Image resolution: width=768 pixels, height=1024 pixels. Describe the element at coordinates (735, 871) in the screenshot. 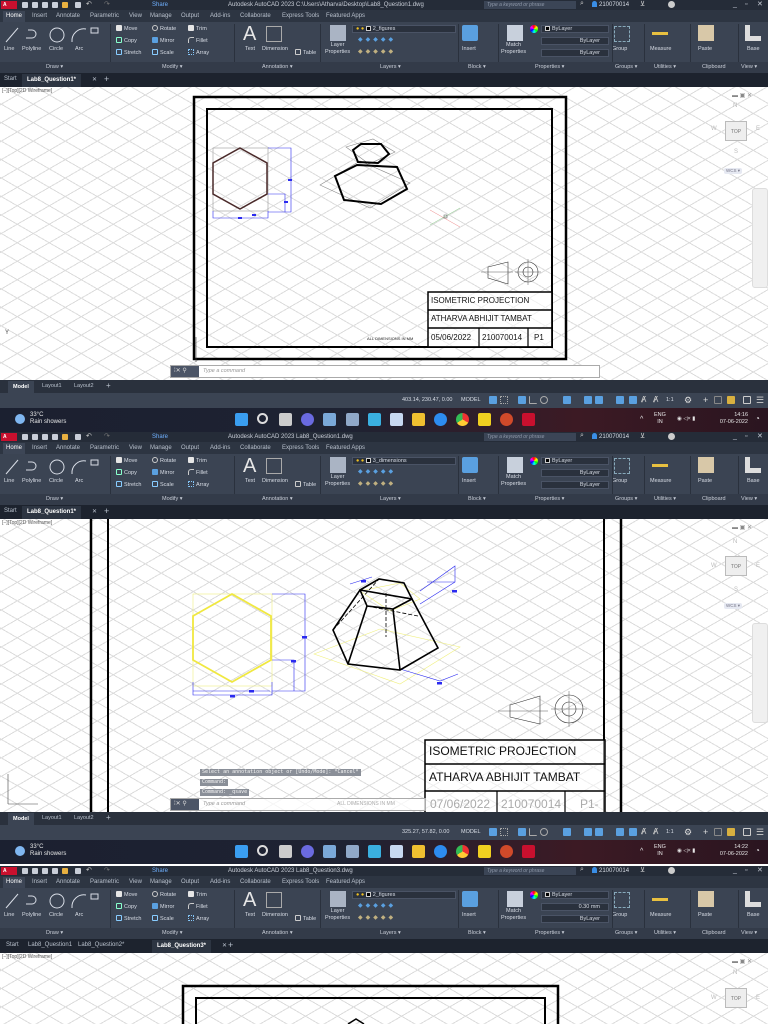

I see `minimize-icon: _` at that location.